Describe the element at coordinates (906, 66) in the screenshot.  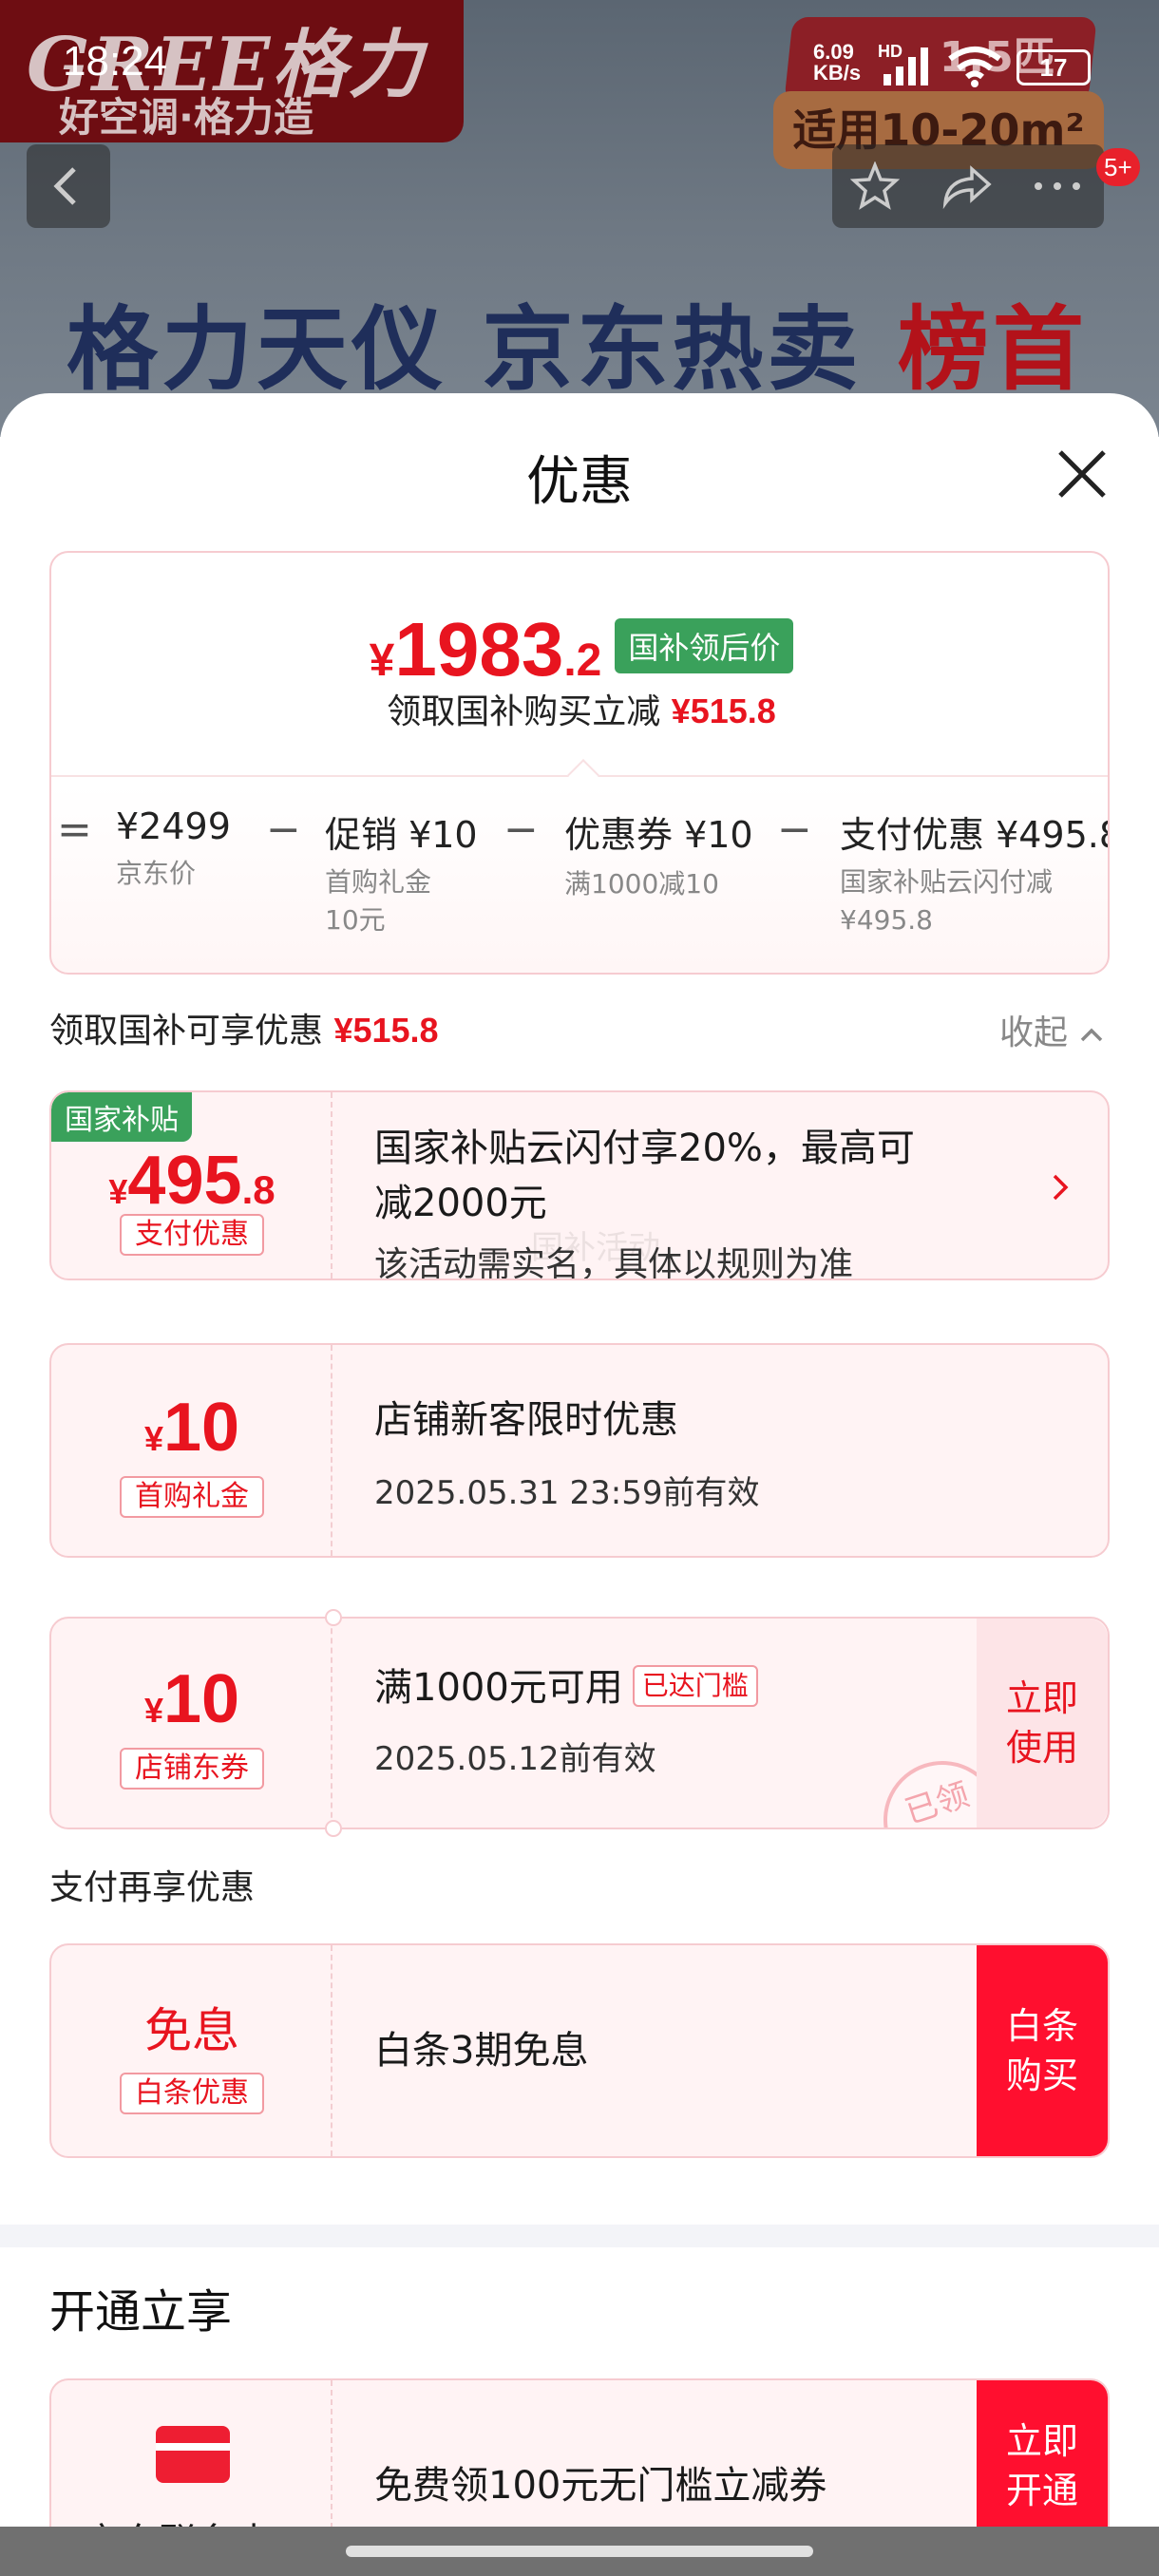
I see `signal-icon` at that location.